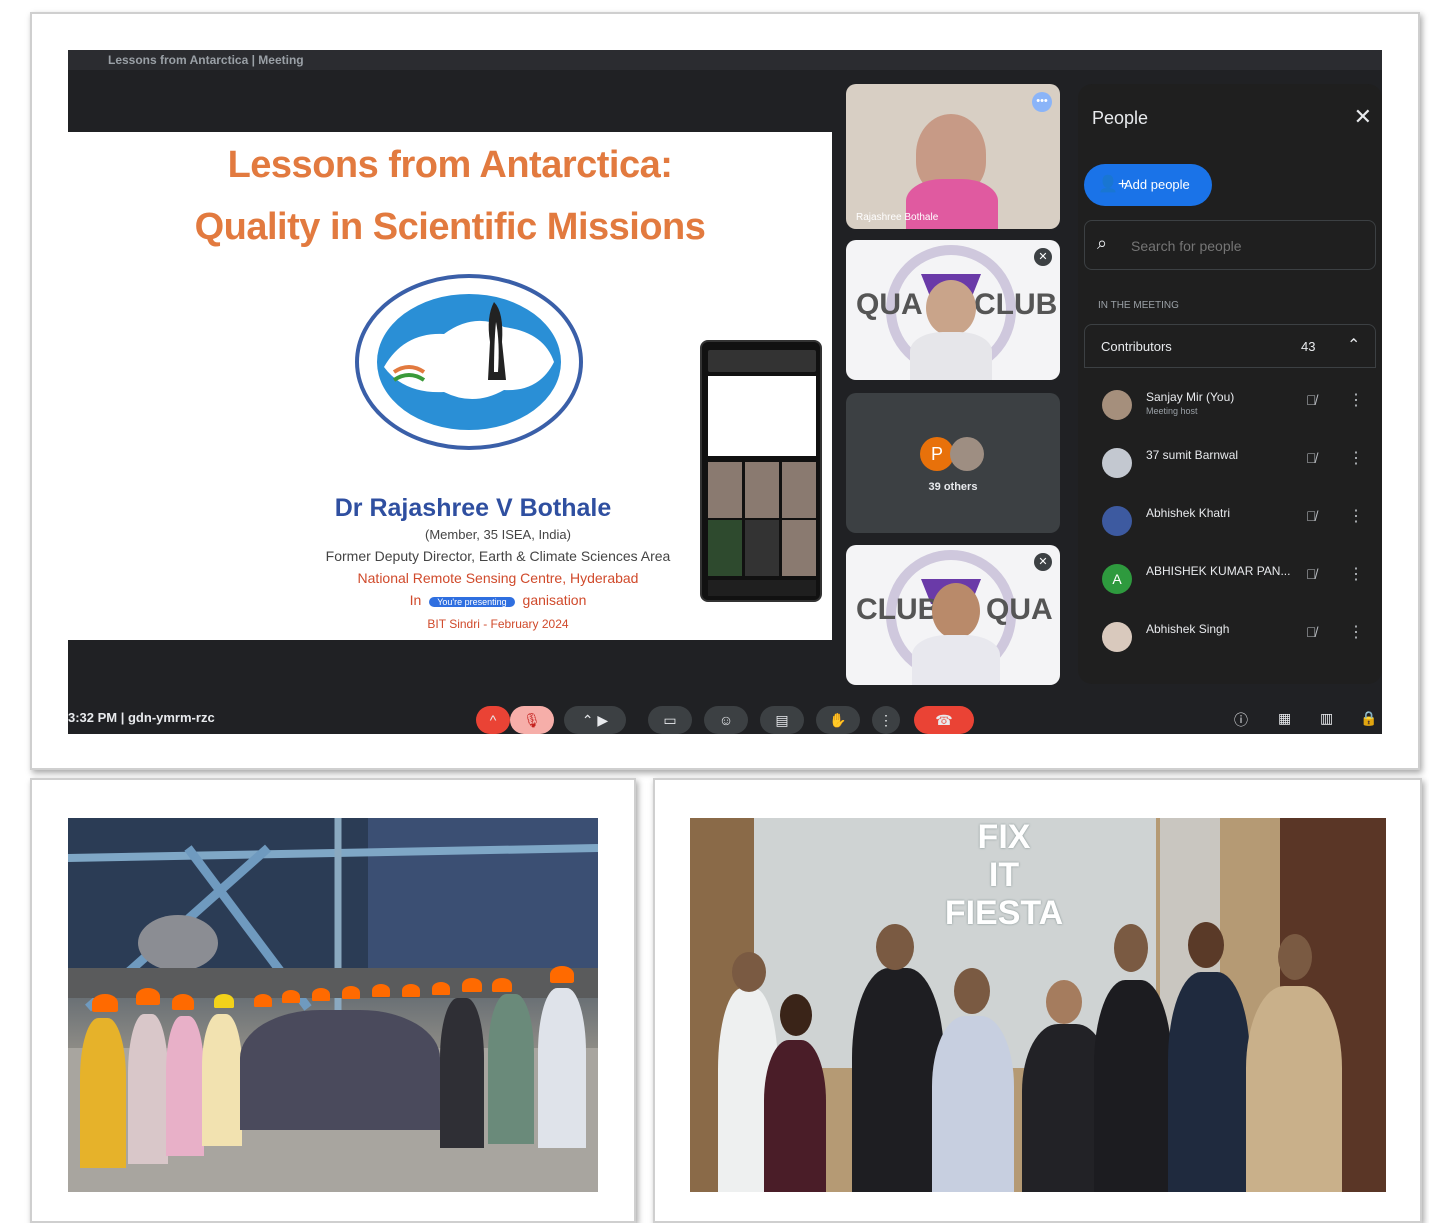  I want to click on slide-title-line2: Quality in Scientific Missions, so click(450, 227).